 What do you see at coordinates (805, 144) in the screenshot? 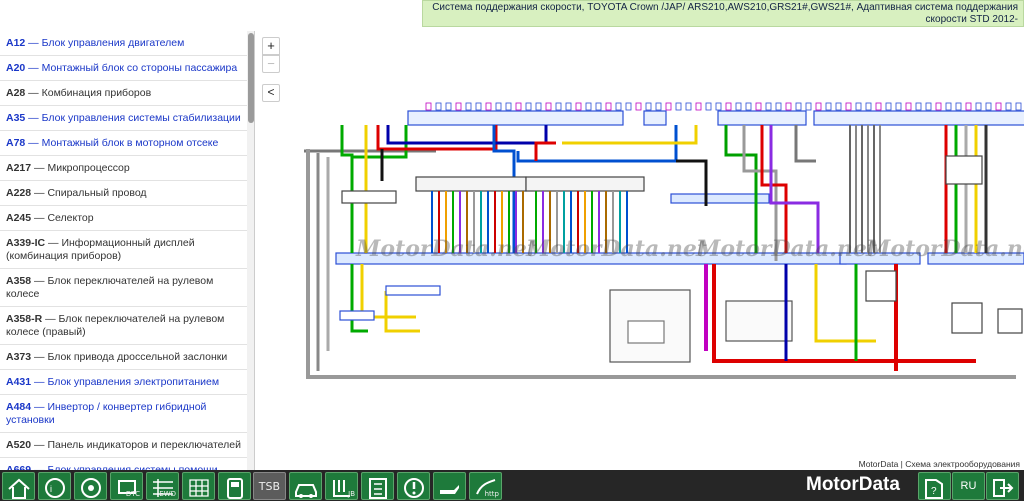
I see `ground-wire` at bounding box center [805, 144].